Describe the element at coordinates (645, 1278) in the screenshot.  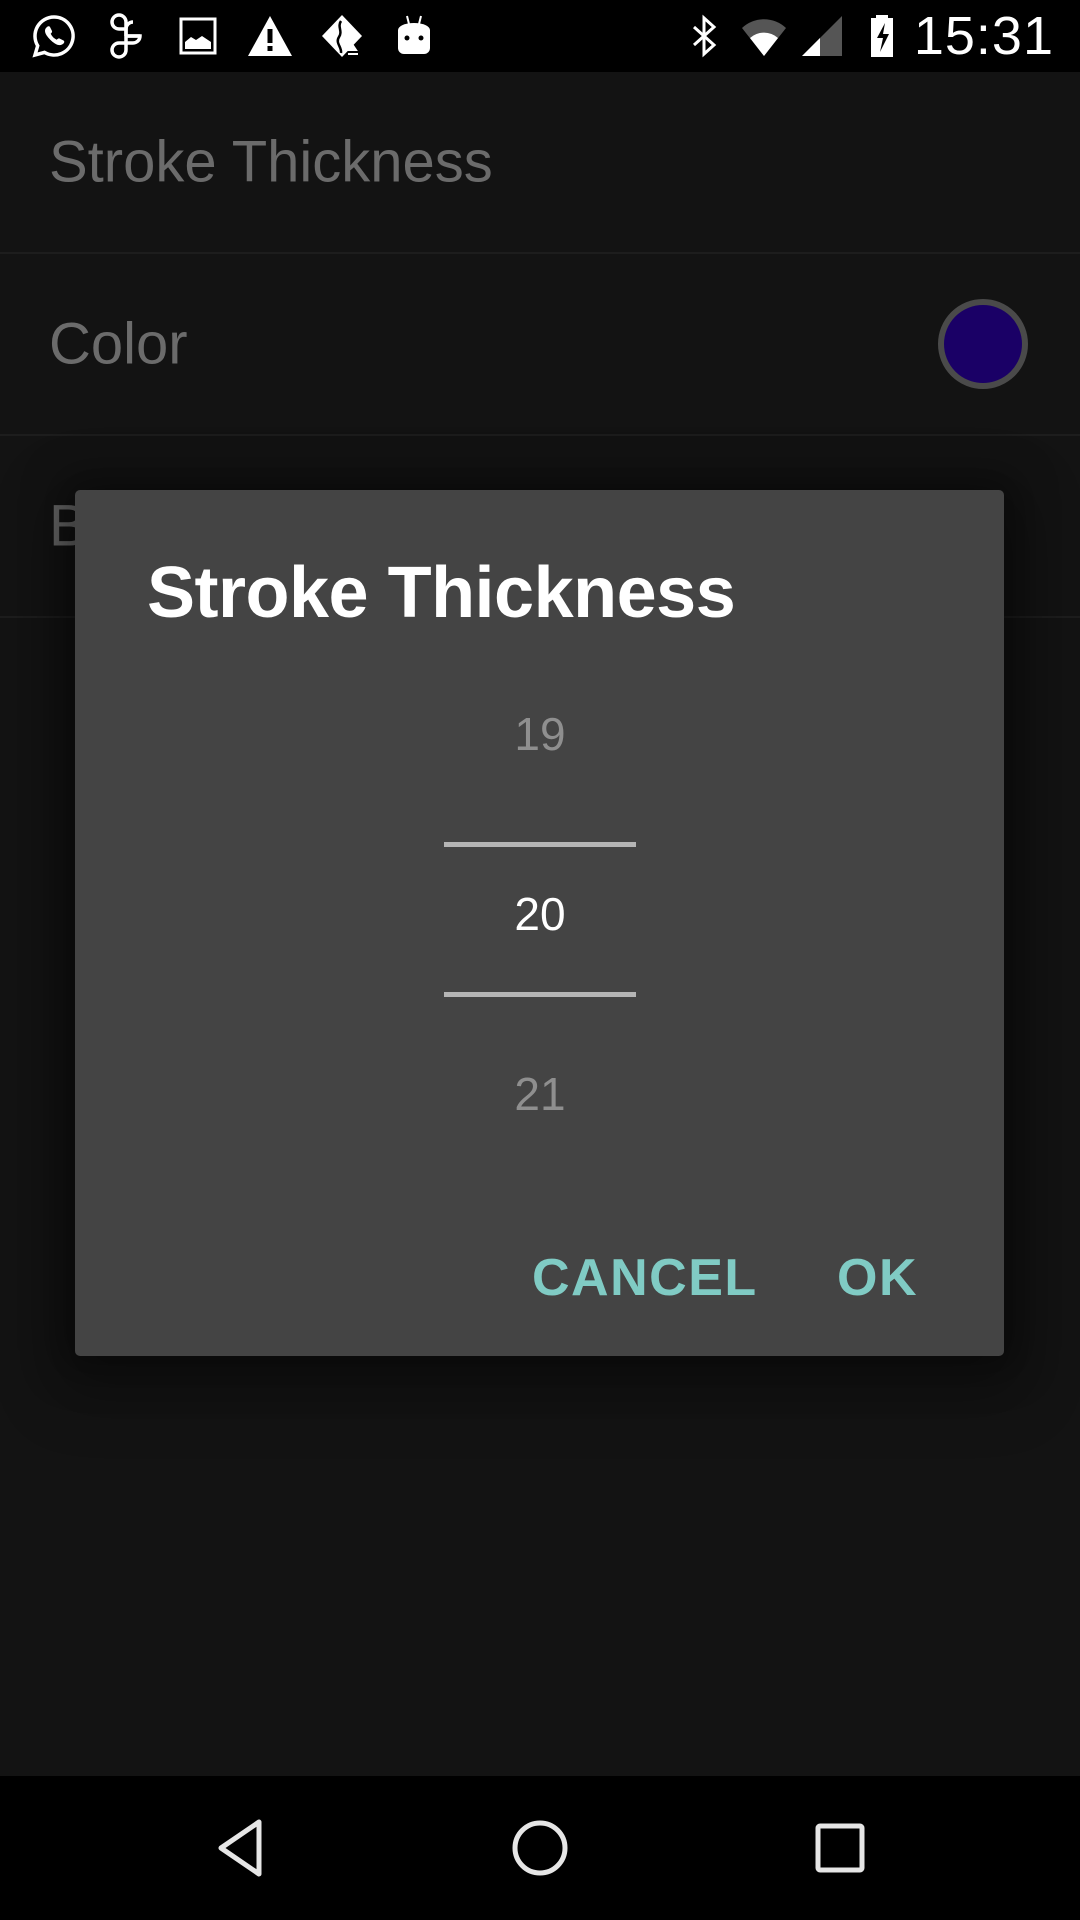
I see `cancel-button: CANCEL` at that location.